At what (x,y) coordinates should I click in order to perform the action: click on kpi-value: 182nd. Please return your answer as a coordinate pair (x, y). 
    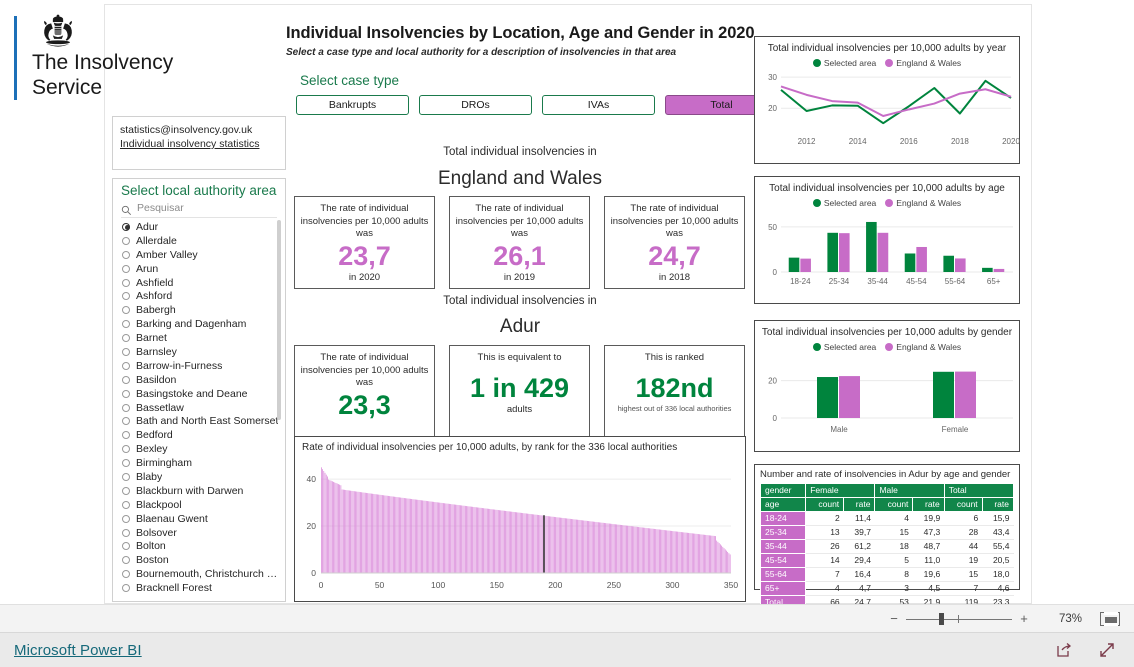
    Looking at the image, I should click on (674, 387).